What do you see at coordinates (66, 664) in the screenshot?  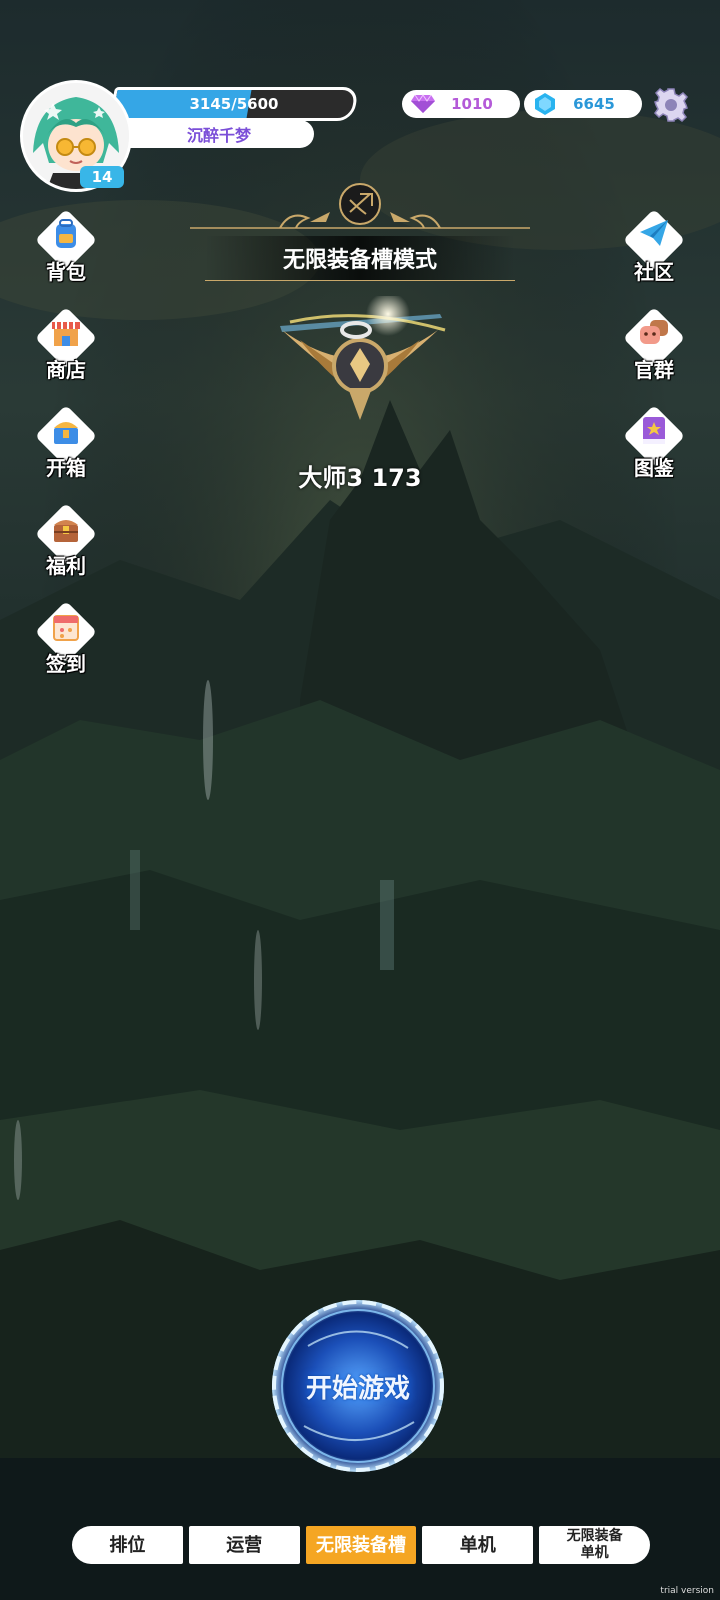 I see `menu-label: 签到` at bounding box center [66, 664].